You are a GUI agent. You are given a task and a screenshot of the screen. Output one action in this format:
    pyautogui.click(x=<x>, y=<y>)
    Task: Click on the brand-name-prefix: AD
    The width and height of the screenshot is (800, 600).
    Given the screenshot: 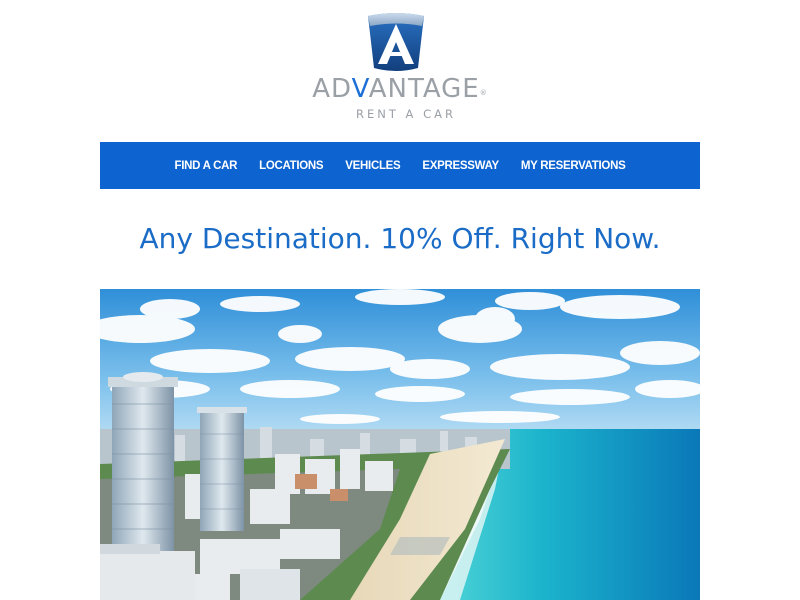 What is the action you would take?
    pyautogui.click(x=332, y=89)
    